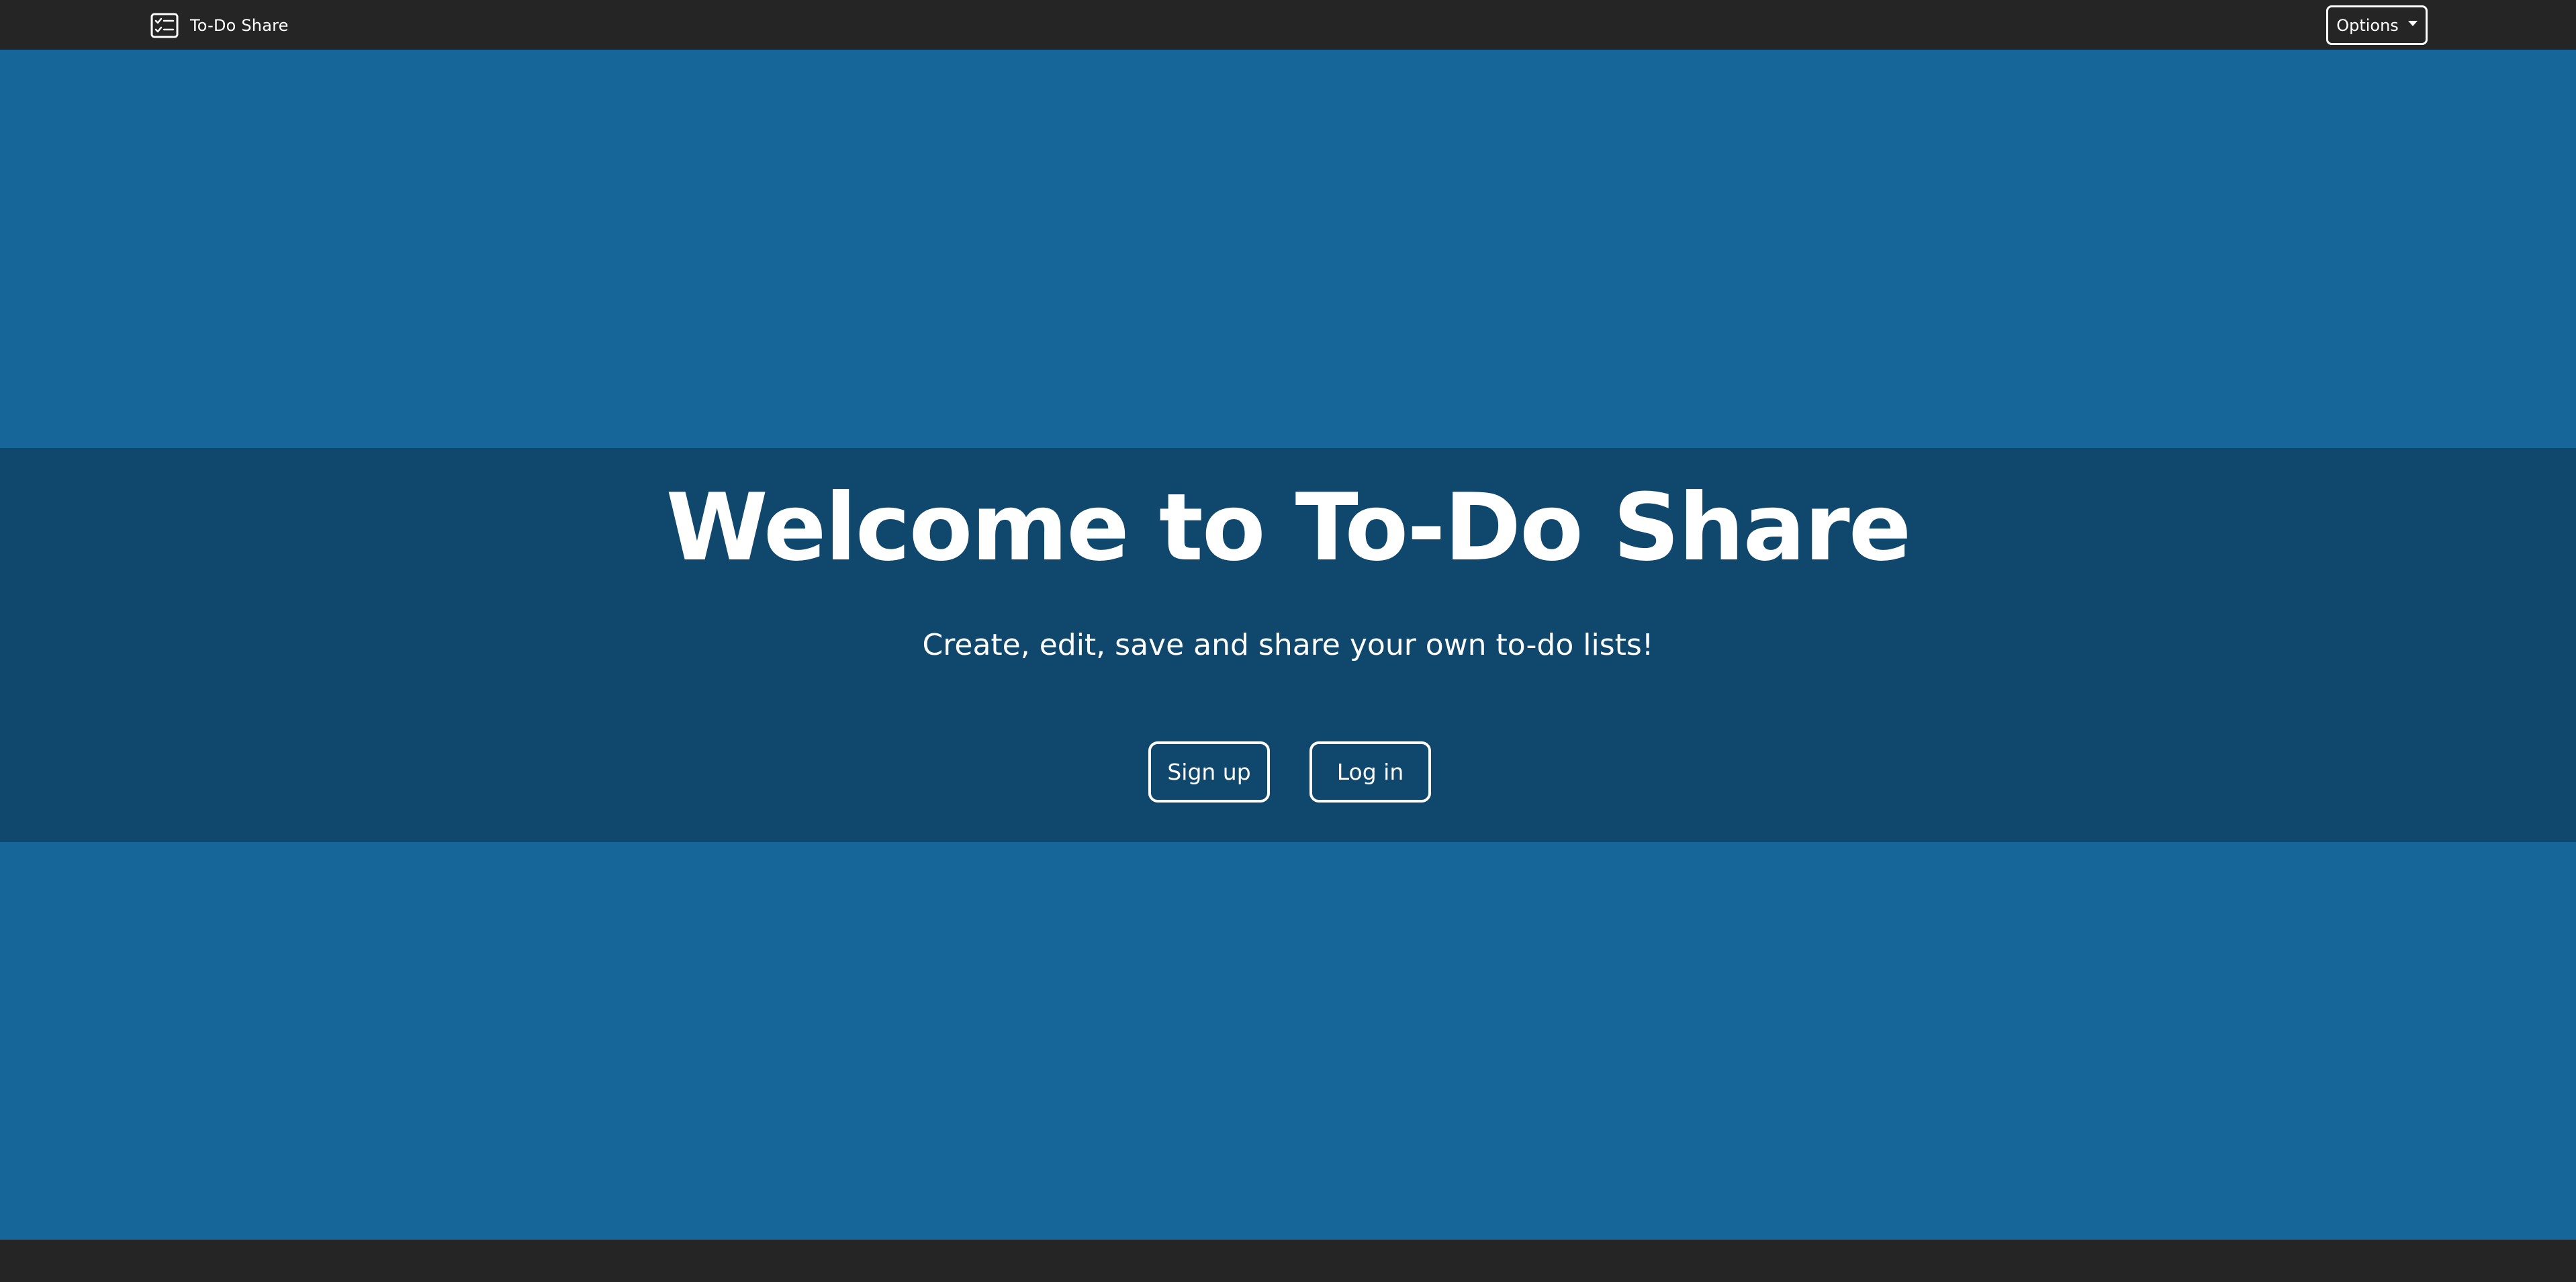 Image resolution: width=2576 pixels, height=1282 pixels. What do you see at coordinates (1288, 1261) in the screenshot?
I see `footer-bar` at bounding box center [1288, 1261].